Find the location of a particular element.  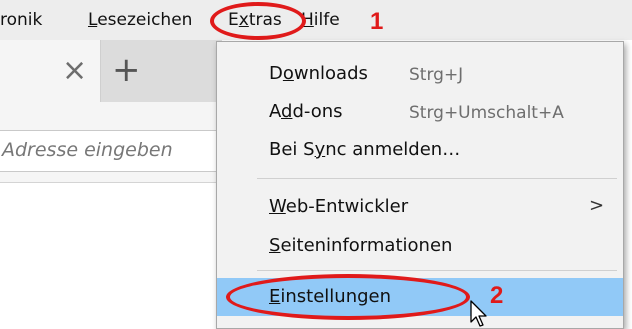

menu-bookmarks: Lesezeichen is located at coordinates (140, 20).